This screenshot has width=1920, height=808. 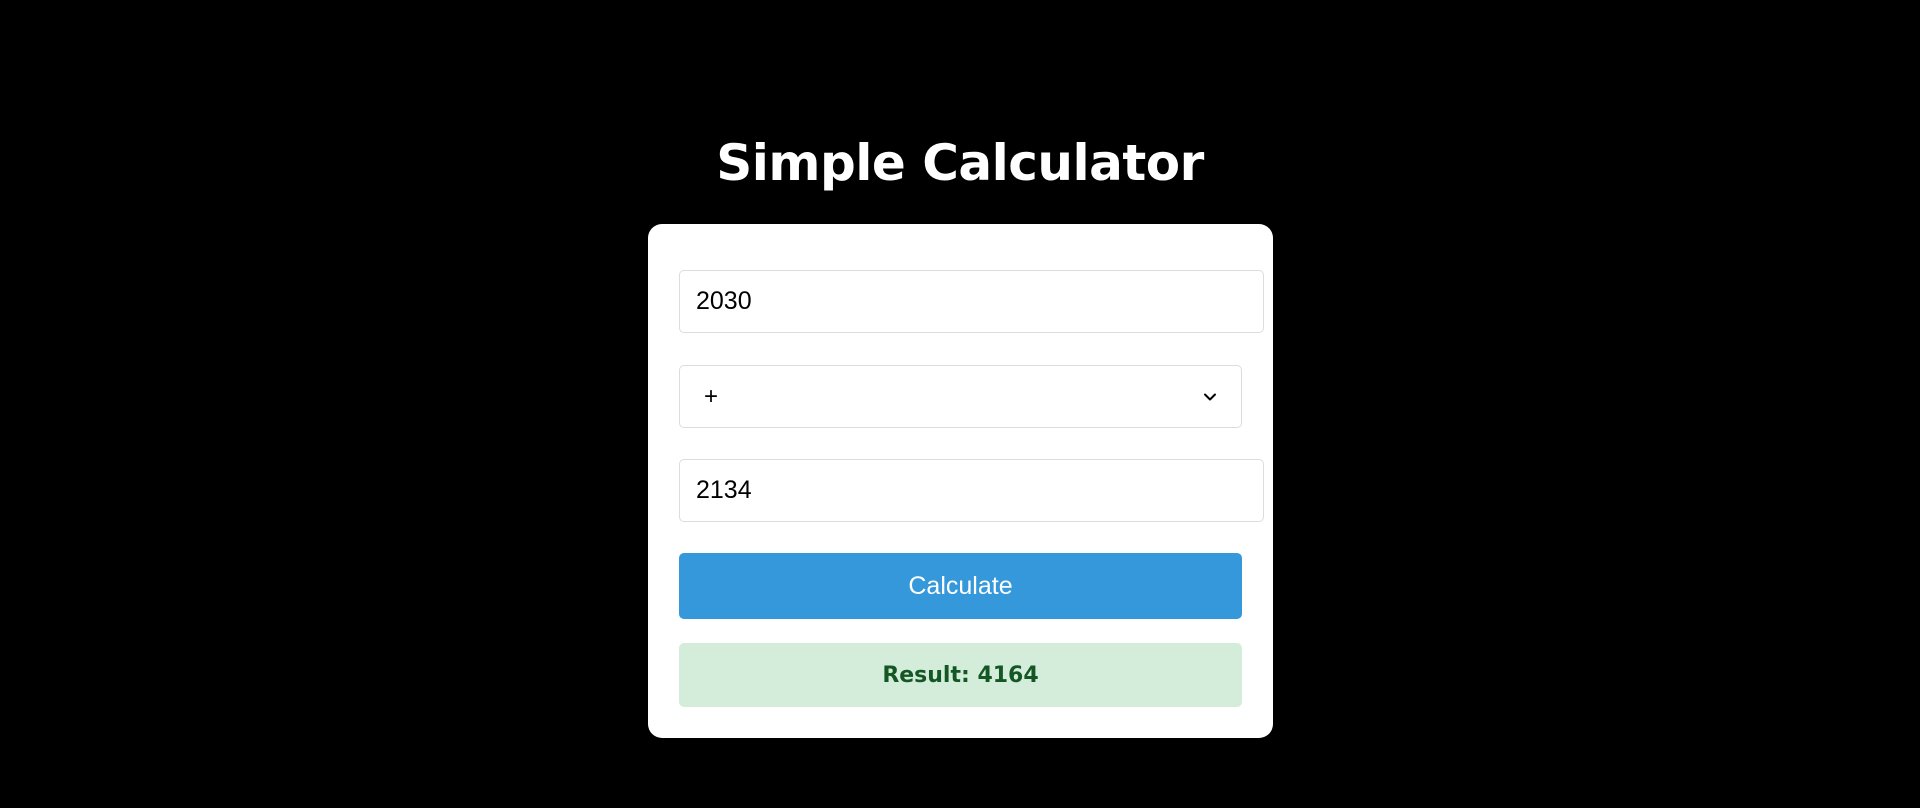 I want to click on operator-selected-value: +, so click(x=711, y=396).